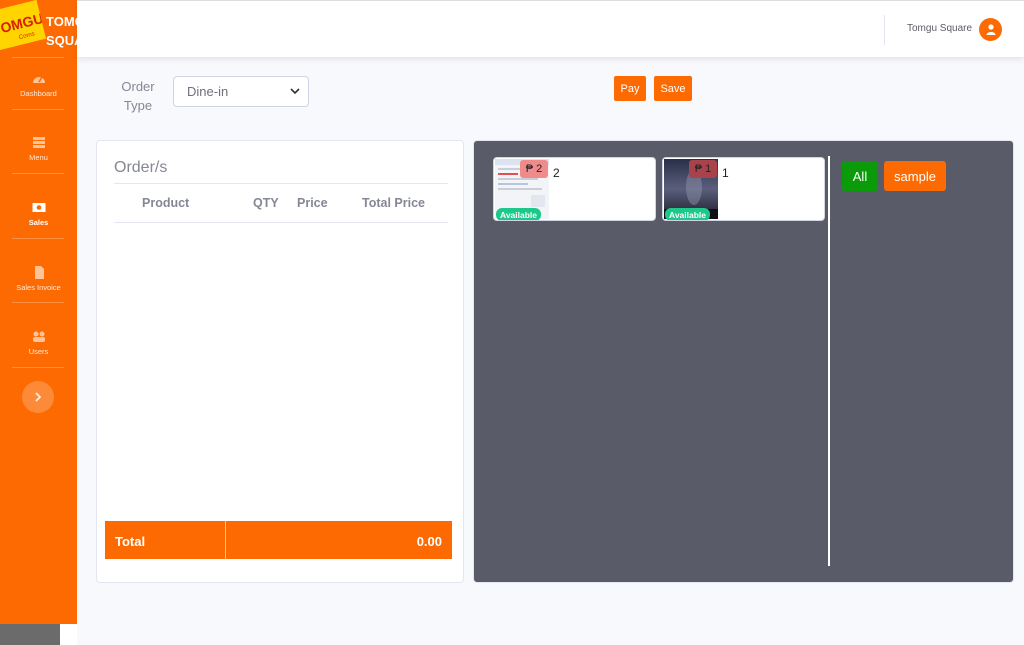 The height and width of the screenshot is (645, 1024). I want to click on topbar: Tomgu Square, so click(550, 28).